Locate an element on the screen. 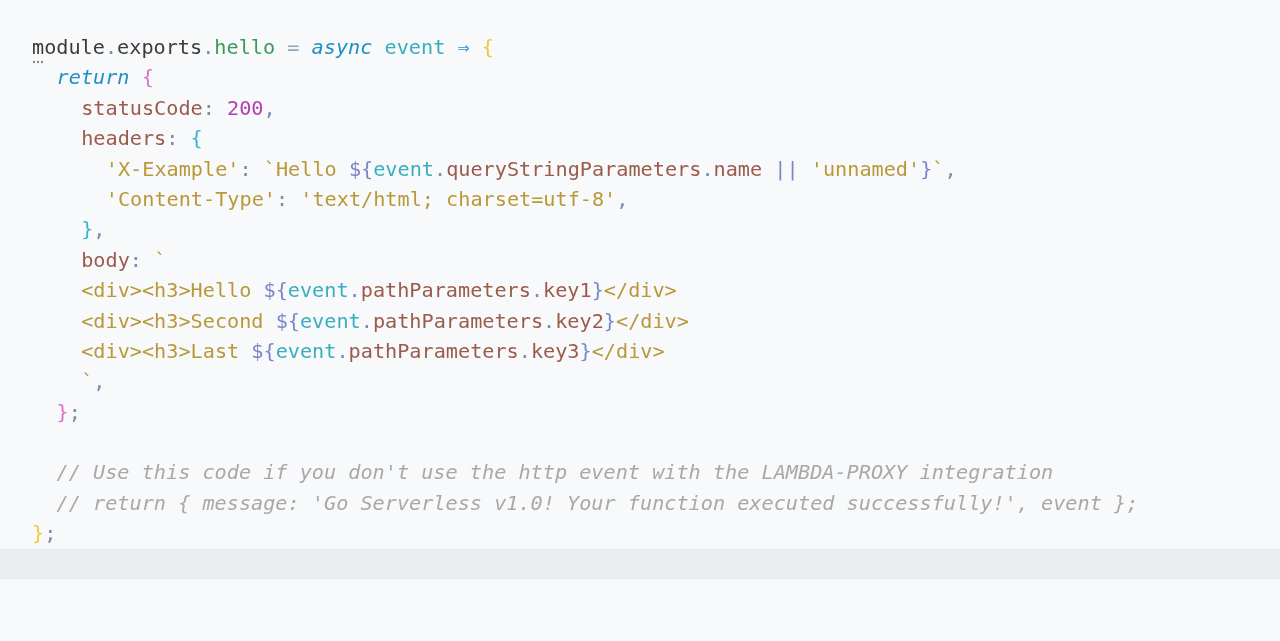 This screenshot has width=1280, height=641. code-line: module.exports.hello = async event ⇒ { is located at coordinates (263, 47).